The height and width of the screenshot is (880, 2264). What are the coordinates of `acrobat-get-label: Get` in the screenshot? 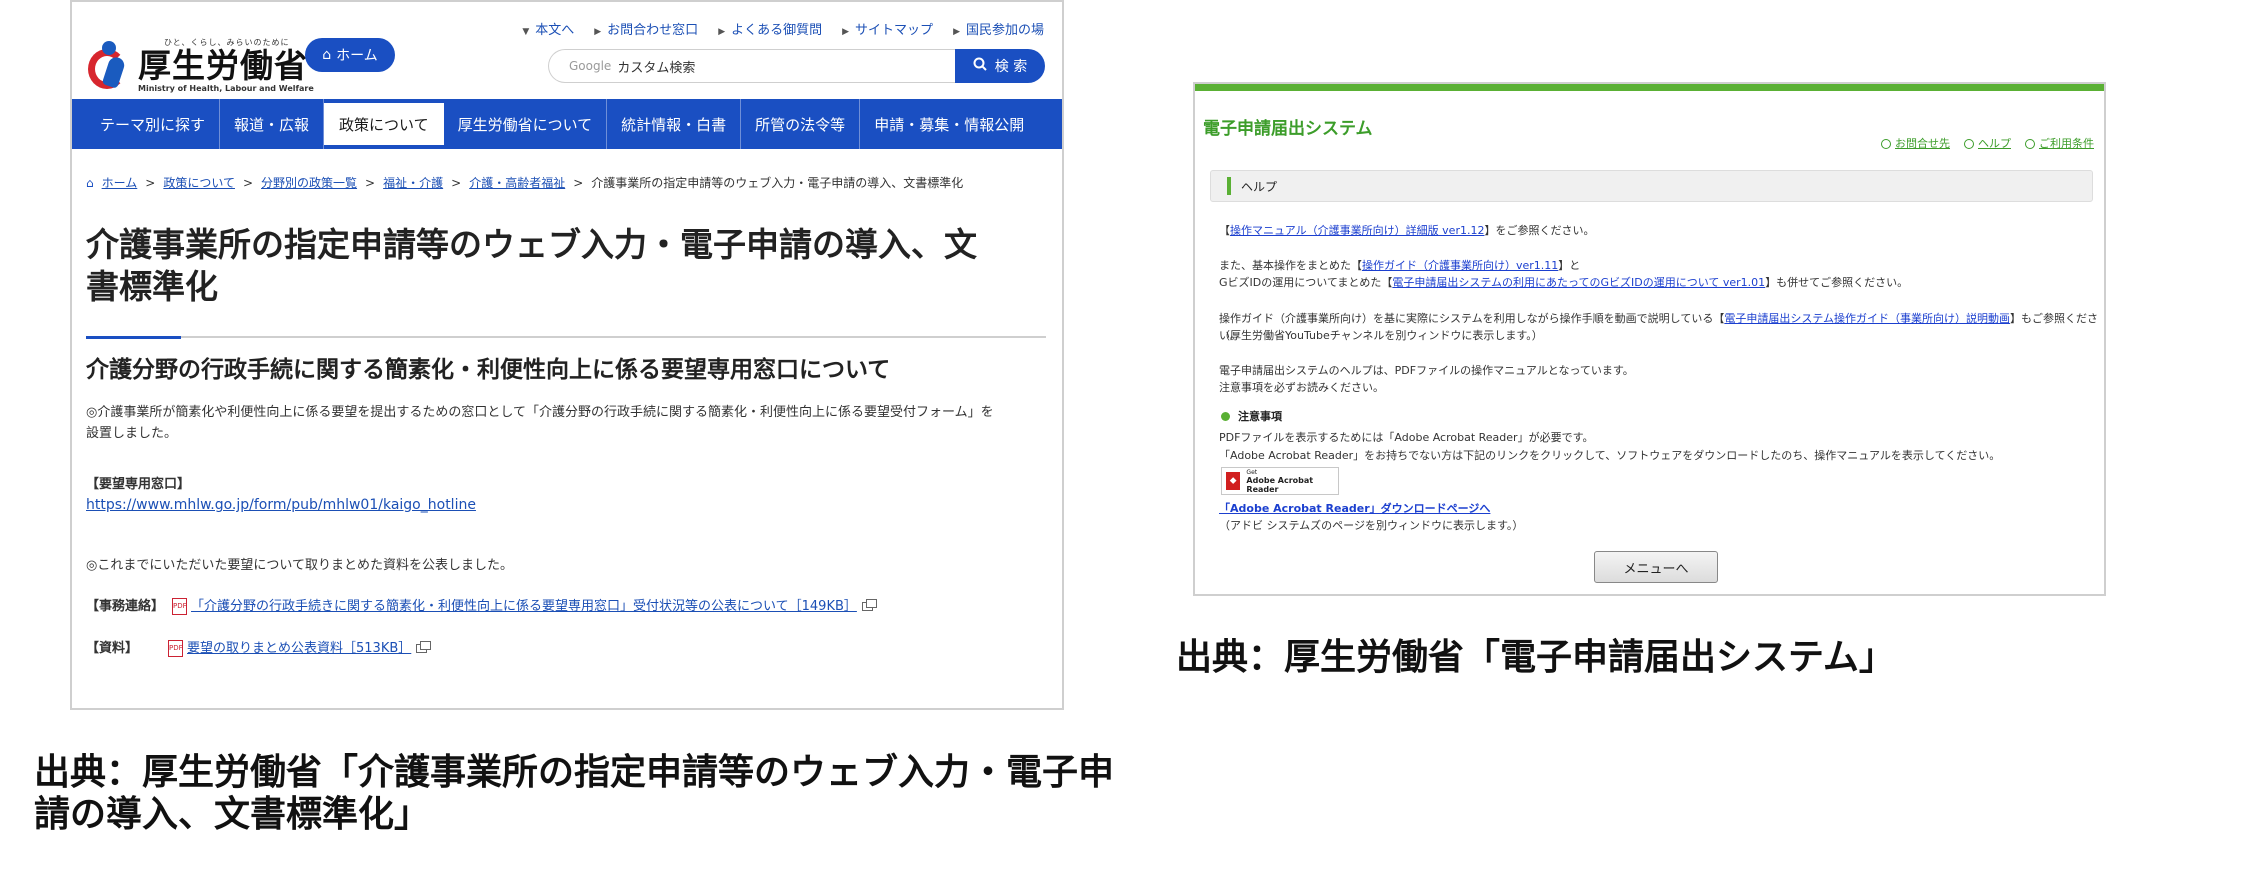 It's located at (1252, 472).